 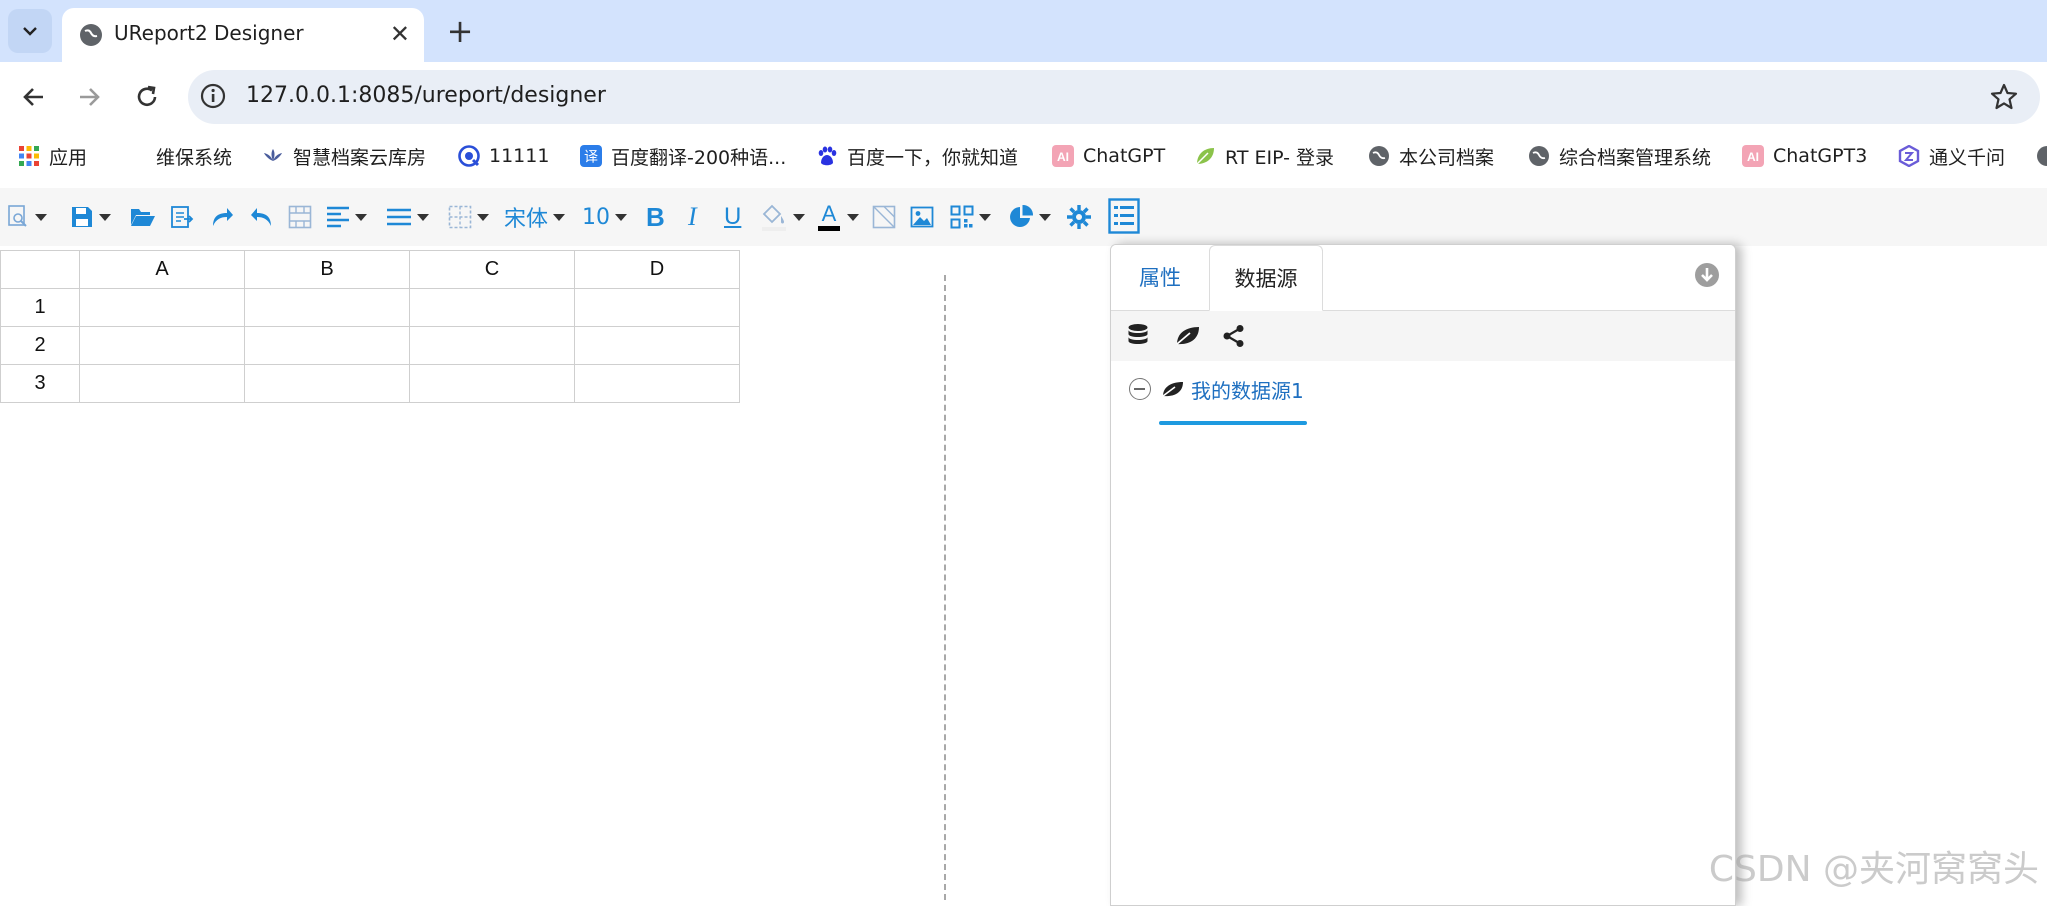 What do you see at coordinates (460, 31) in the screenshot?
I see `new-tab-button: +` at bounding box center [460, 31].